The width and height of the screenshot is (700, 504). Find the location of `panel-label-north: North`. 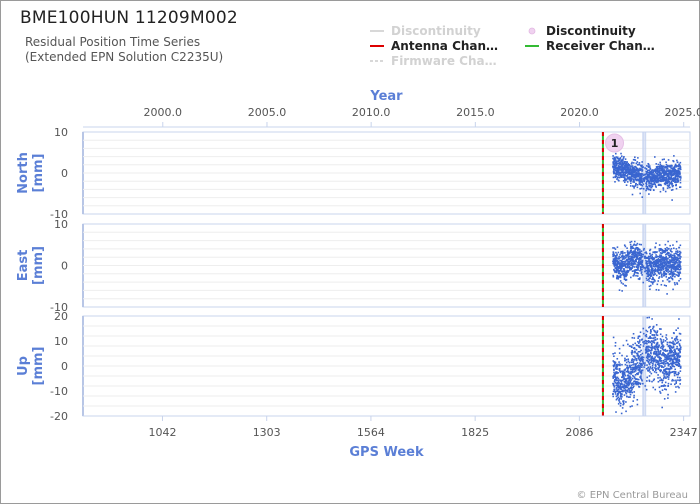

panel-label-north: North is located at coordinates (23, 173).